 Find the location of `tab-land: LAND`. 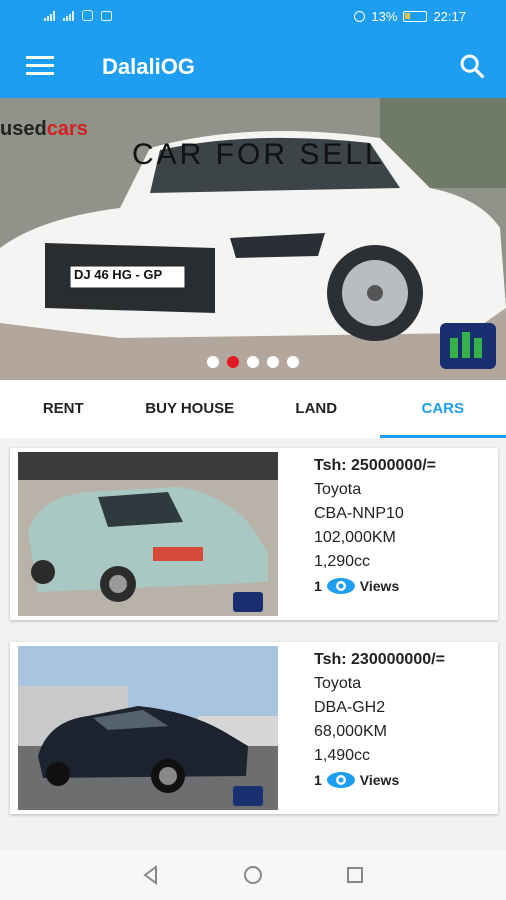

tab-land: LAND is located at coordinates (316, 409).